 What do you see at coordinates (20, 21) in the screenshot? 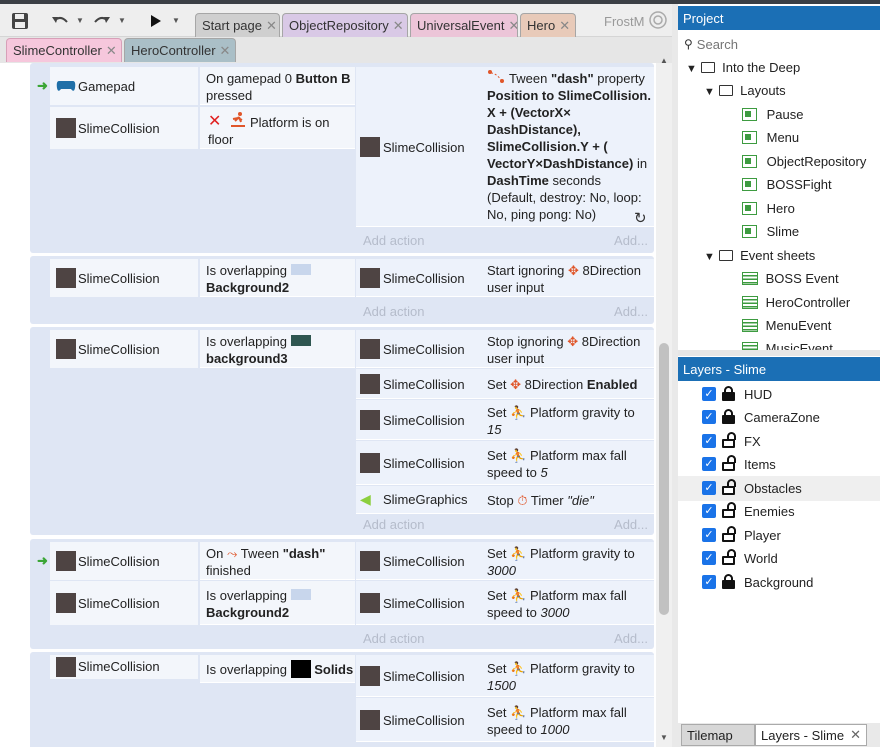
I see `save-icon` at bounding box center [20, 21].